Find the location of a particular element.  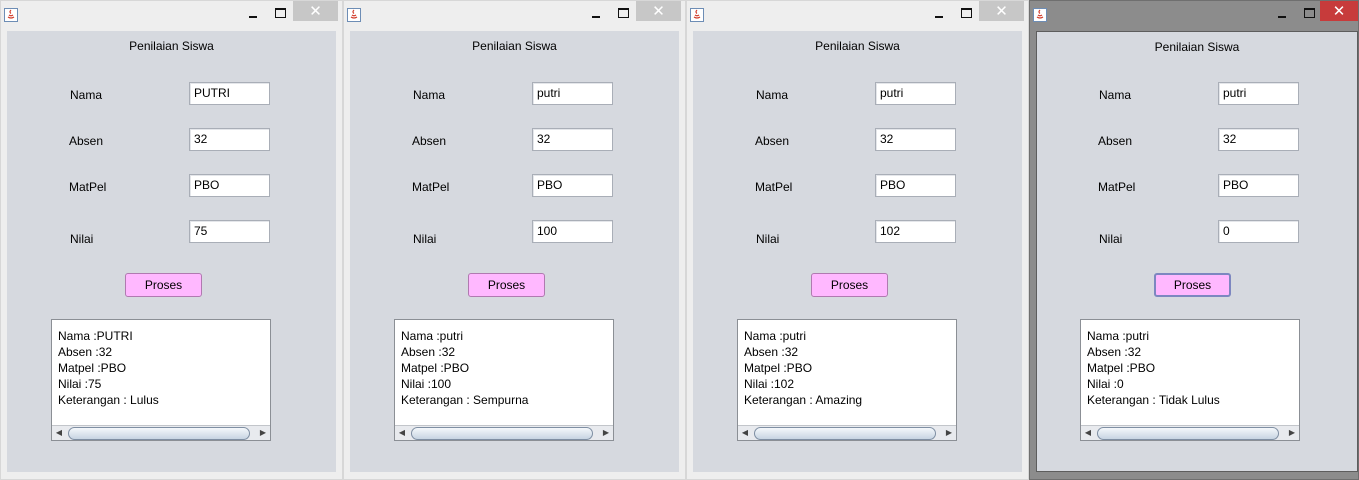

nilai-field: 75 is located at coordinates (229, 231).